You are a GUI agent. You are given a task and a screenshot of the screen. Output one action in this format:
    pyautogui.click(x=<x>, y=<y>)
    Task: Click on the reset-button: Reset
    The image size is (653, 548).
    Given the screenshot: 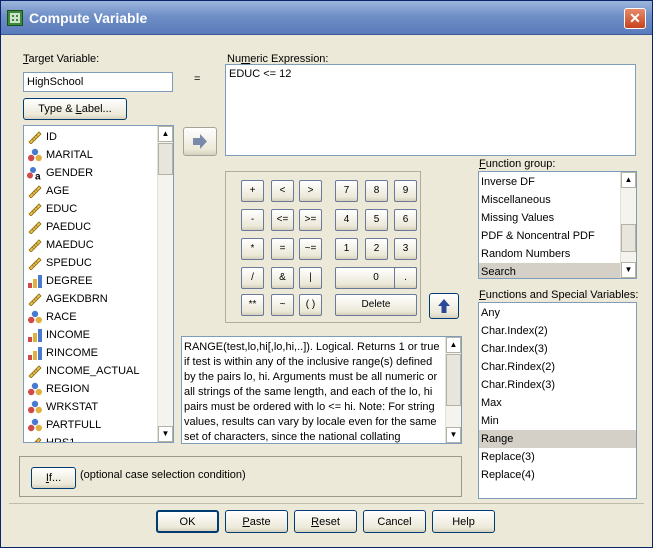 What is the action you would take?
    pyautogui.click(x=325, y=521)
    